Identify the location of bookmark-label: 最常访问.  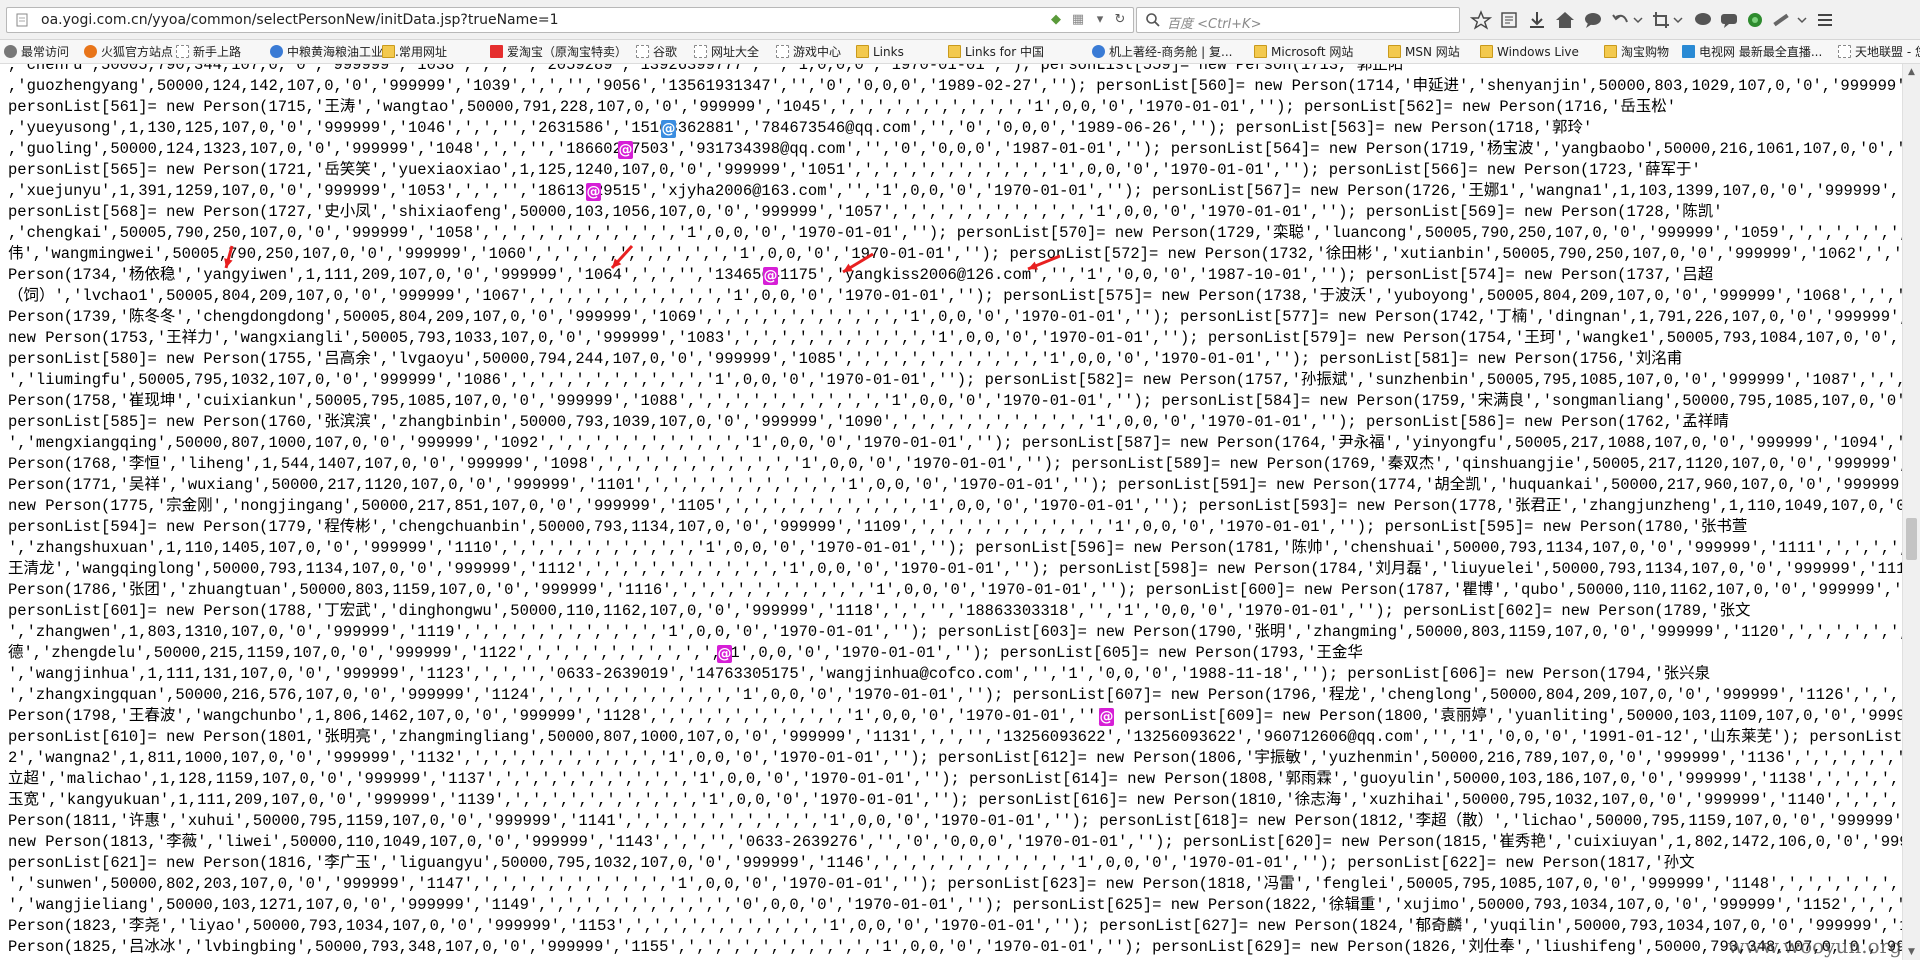
(45, 52).